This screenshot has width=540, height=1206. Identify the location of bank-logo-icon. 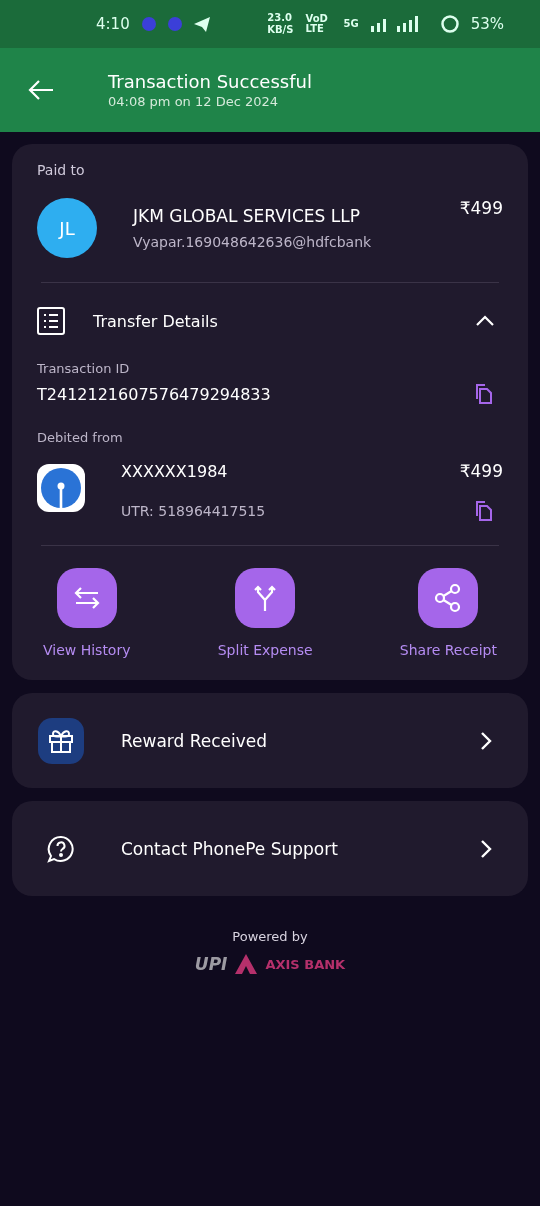
(61, 488).